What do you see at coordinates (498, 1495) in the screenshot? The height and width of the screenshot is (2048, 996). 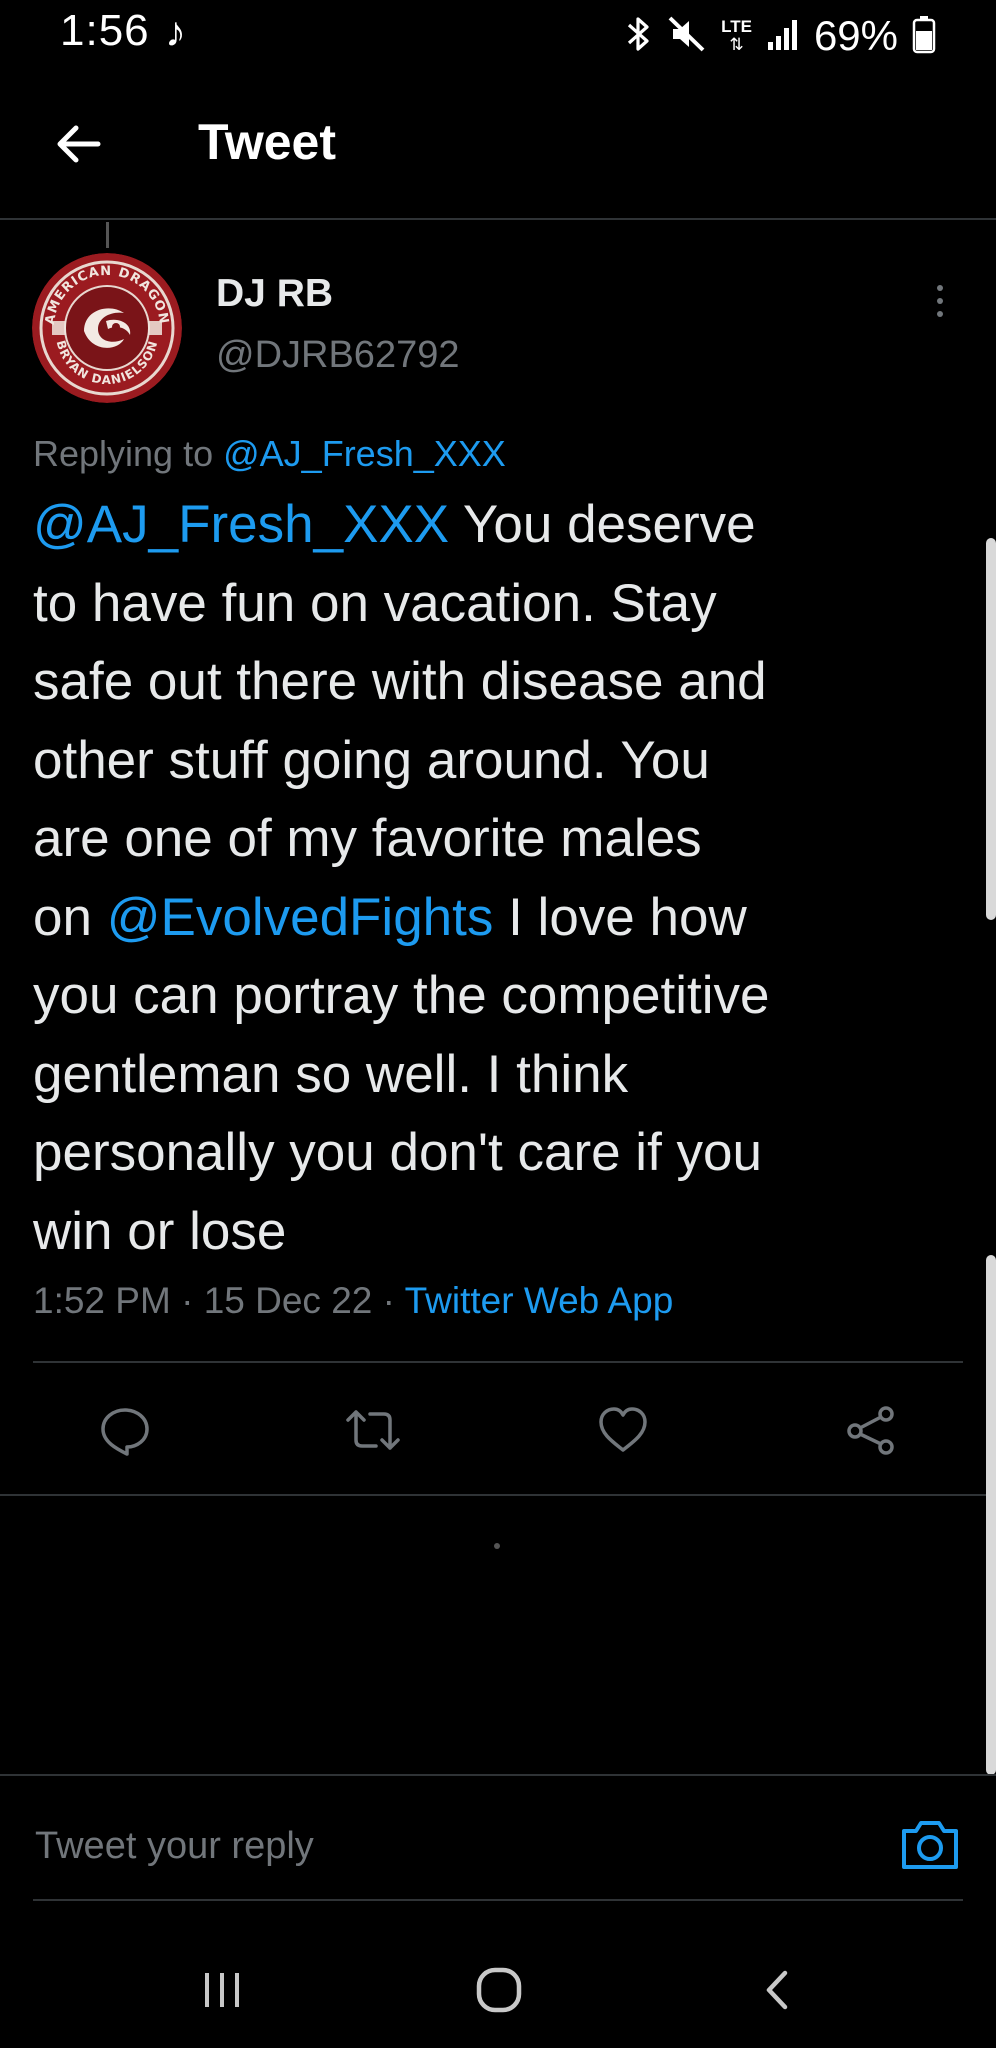 I see `actions-divider` at bounding box center [498, 1495].